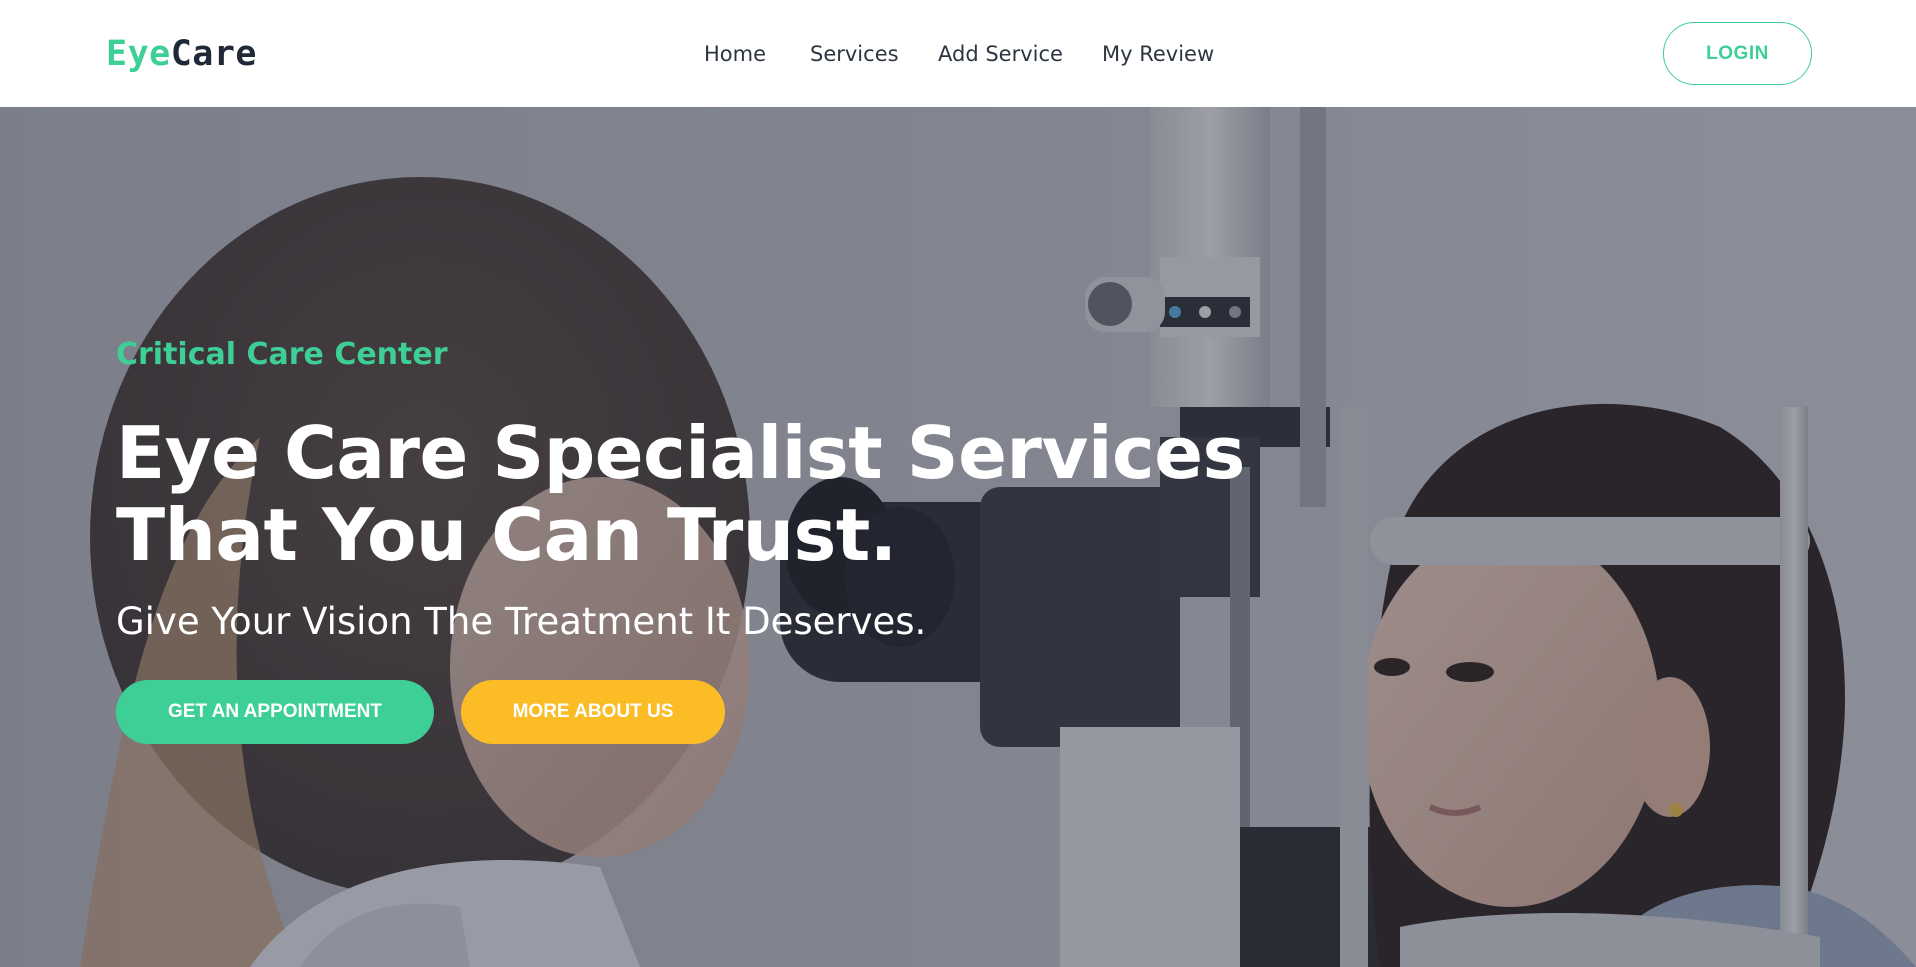 The width and height of the screenshot is (1916, 967). What do you see at coordinates (1737, 53) in the screenshot?
I see `login-button: LOGIN` at bounding box center [1737, 53].